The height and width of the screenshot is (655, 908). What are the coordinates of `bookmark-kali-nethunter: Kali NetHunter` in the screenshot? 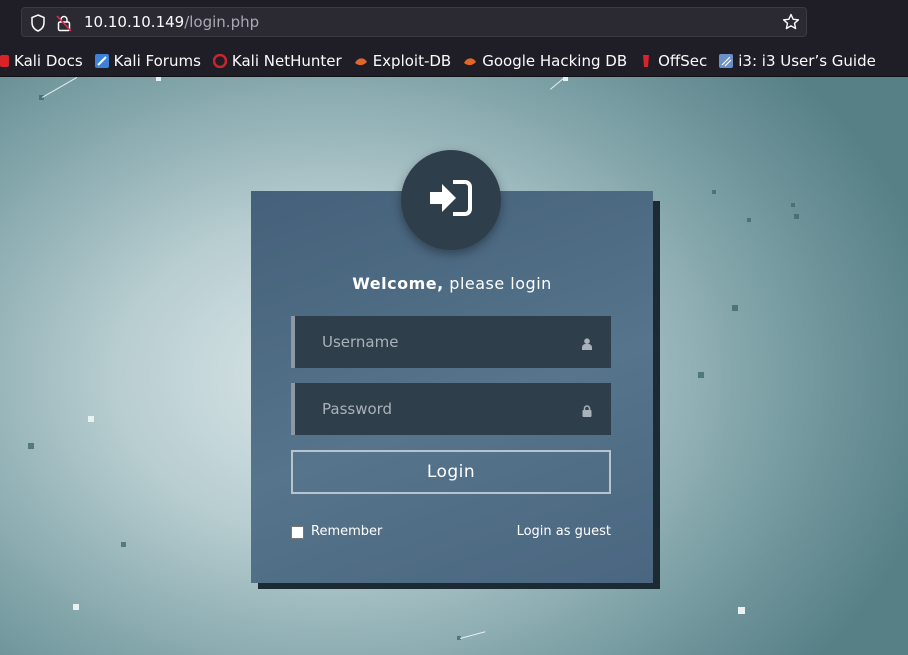 It's located at (277, 61).